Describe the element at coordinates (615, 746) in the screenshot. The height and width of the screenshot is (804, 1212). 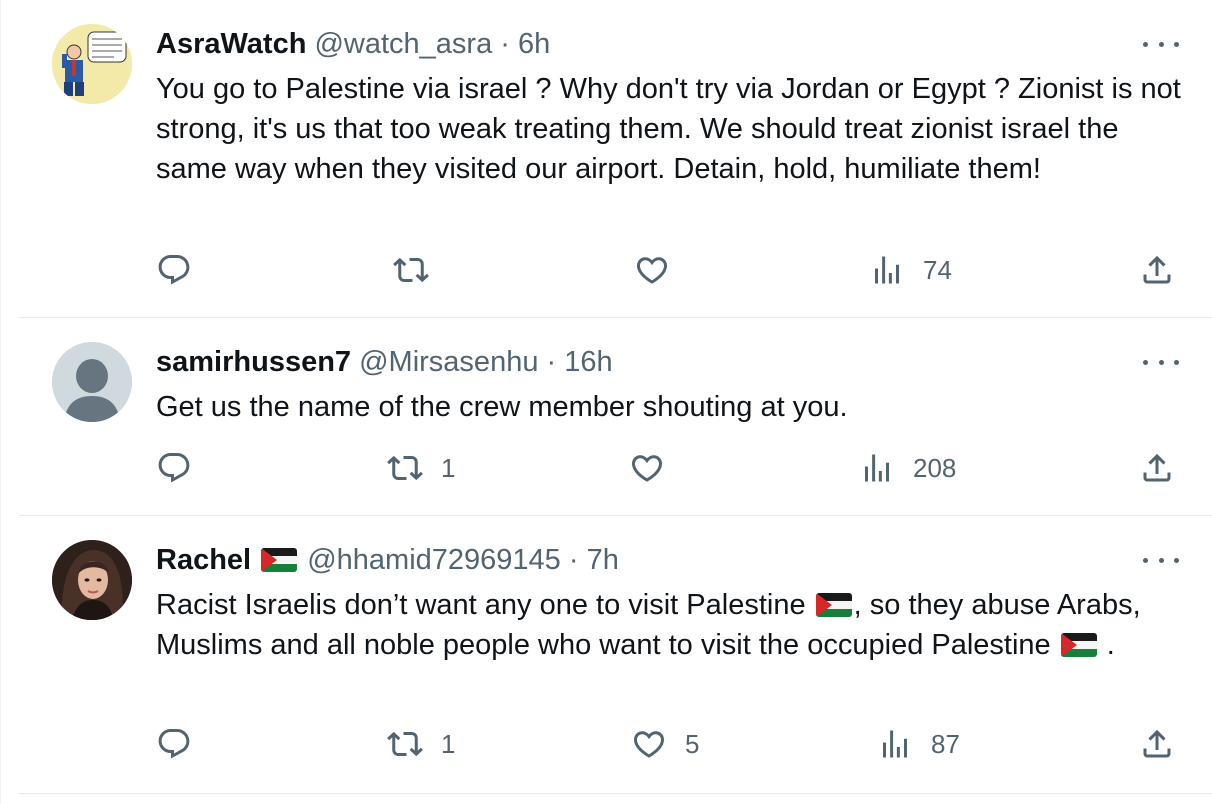
I see `action-bar: 1 5 87` at that location.